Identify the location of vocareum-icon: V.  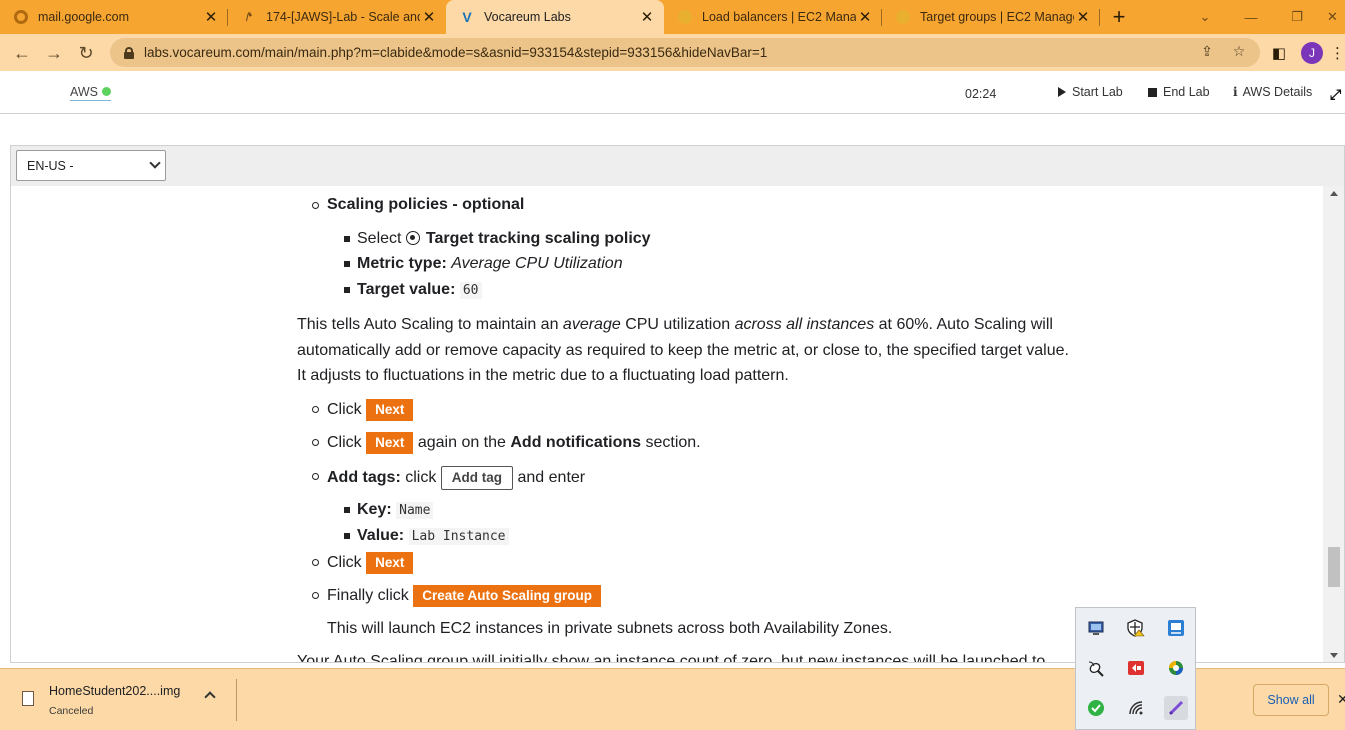
(467, 17).